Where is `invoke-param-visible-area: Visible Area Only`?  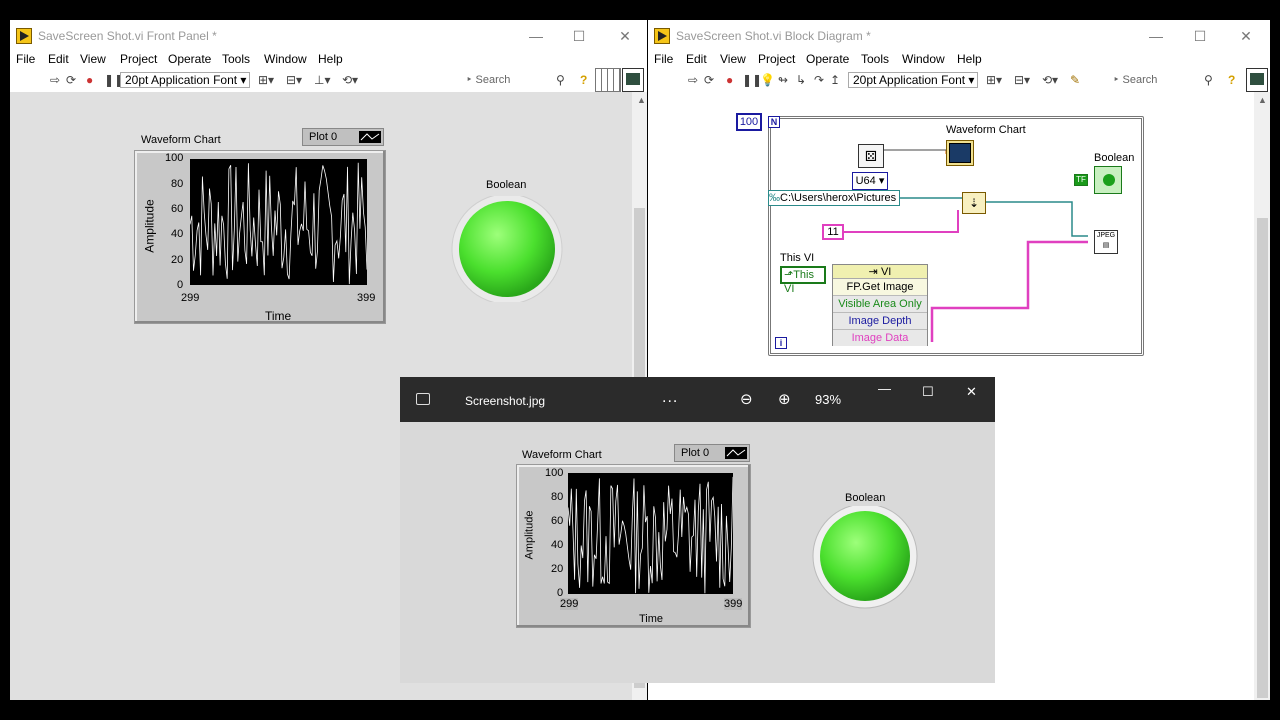
invoke-param-visible-area: Visible Area Only is located at coordinates (880, 304).